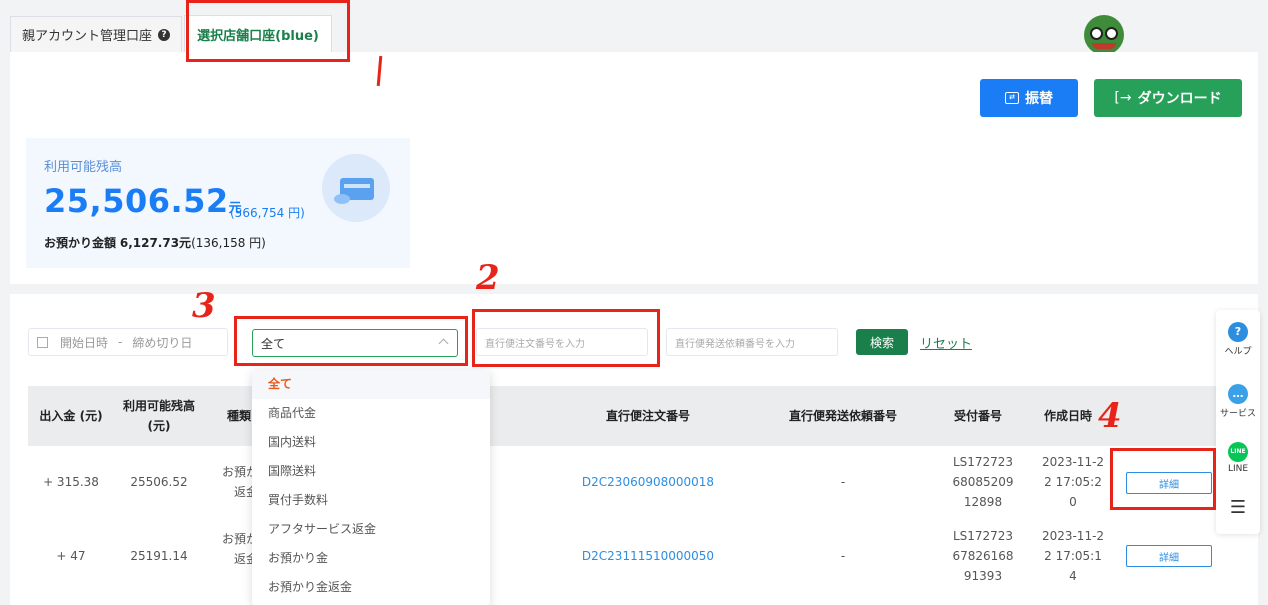  I want to click on cell-created-line: 0, so click(1073, 502).